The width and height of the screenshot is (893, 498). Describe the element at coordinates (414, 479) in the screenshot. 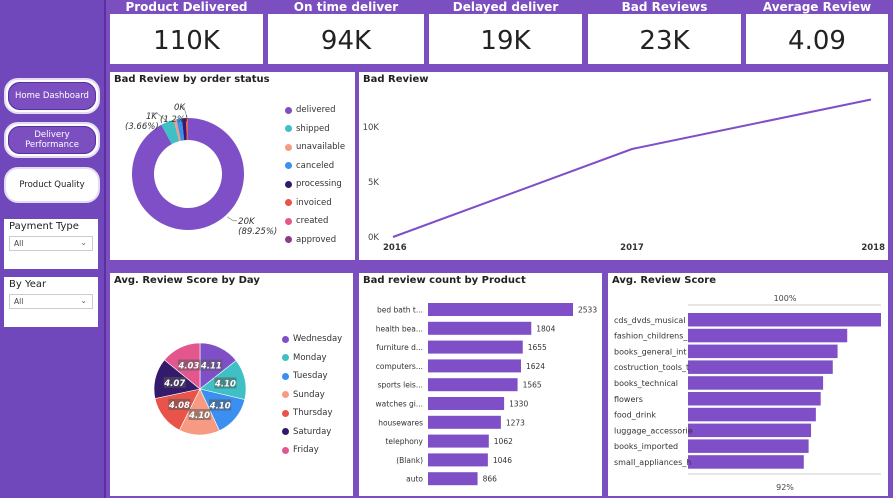

I see `bar-category-label: auto` at that location.